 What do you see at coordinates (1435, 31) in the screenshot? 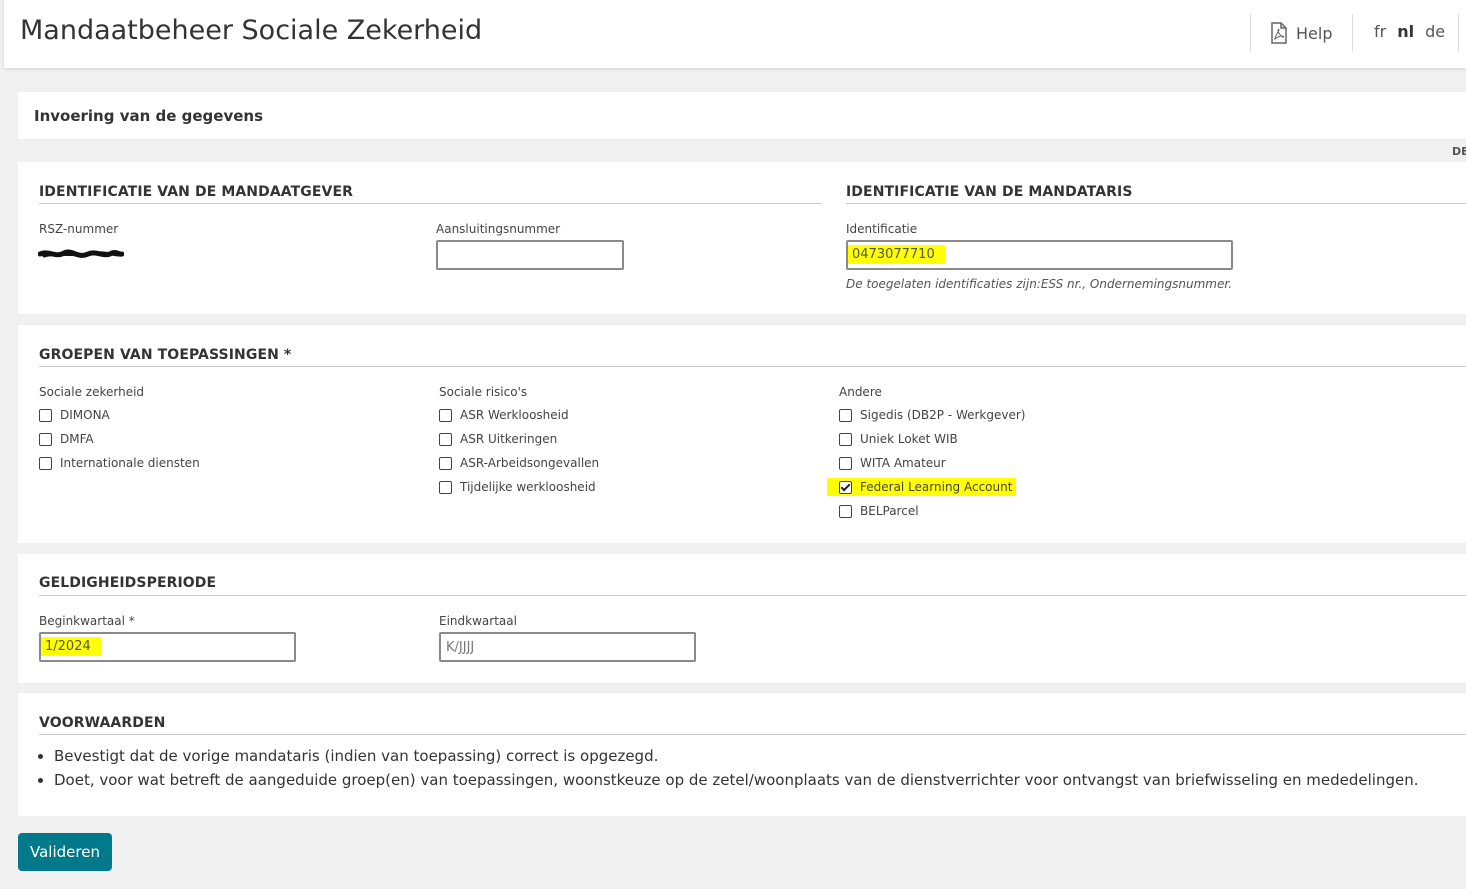
I see `lang-de: de` at bounding box center [1435, 31].